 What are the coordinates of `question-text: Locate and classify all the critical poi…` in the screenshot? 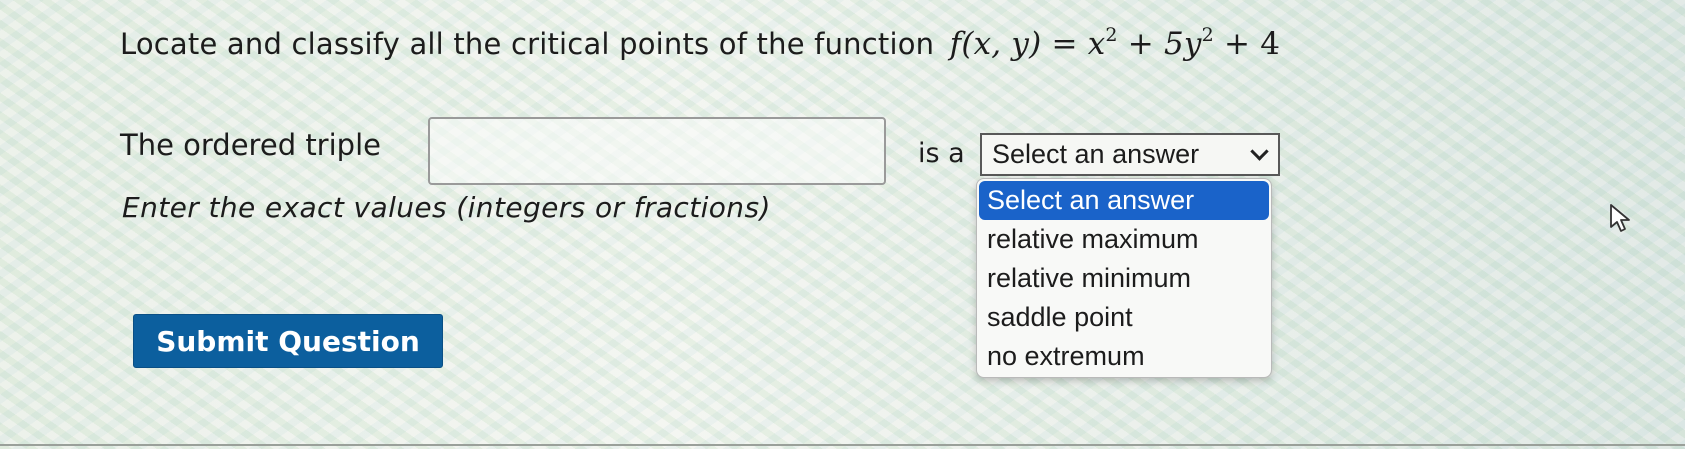 It's located at (700, 43).